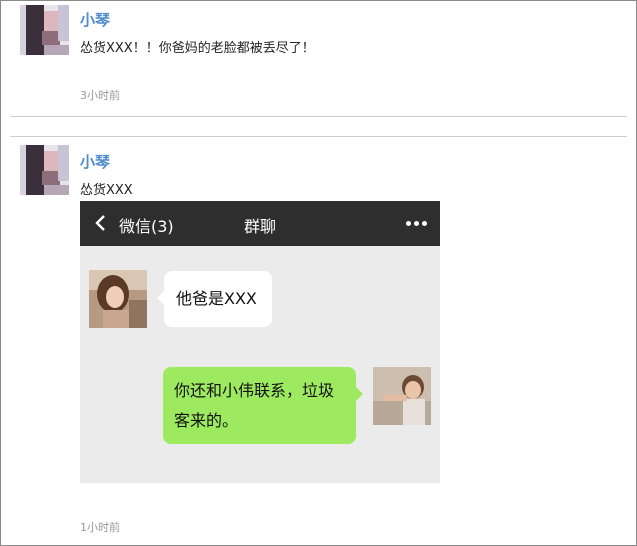 This screenshot has height=546, width=637. Describe the element at coordinates (100, 527) in the screenshot. I see `post-timestamp: 1小时前` at that location.